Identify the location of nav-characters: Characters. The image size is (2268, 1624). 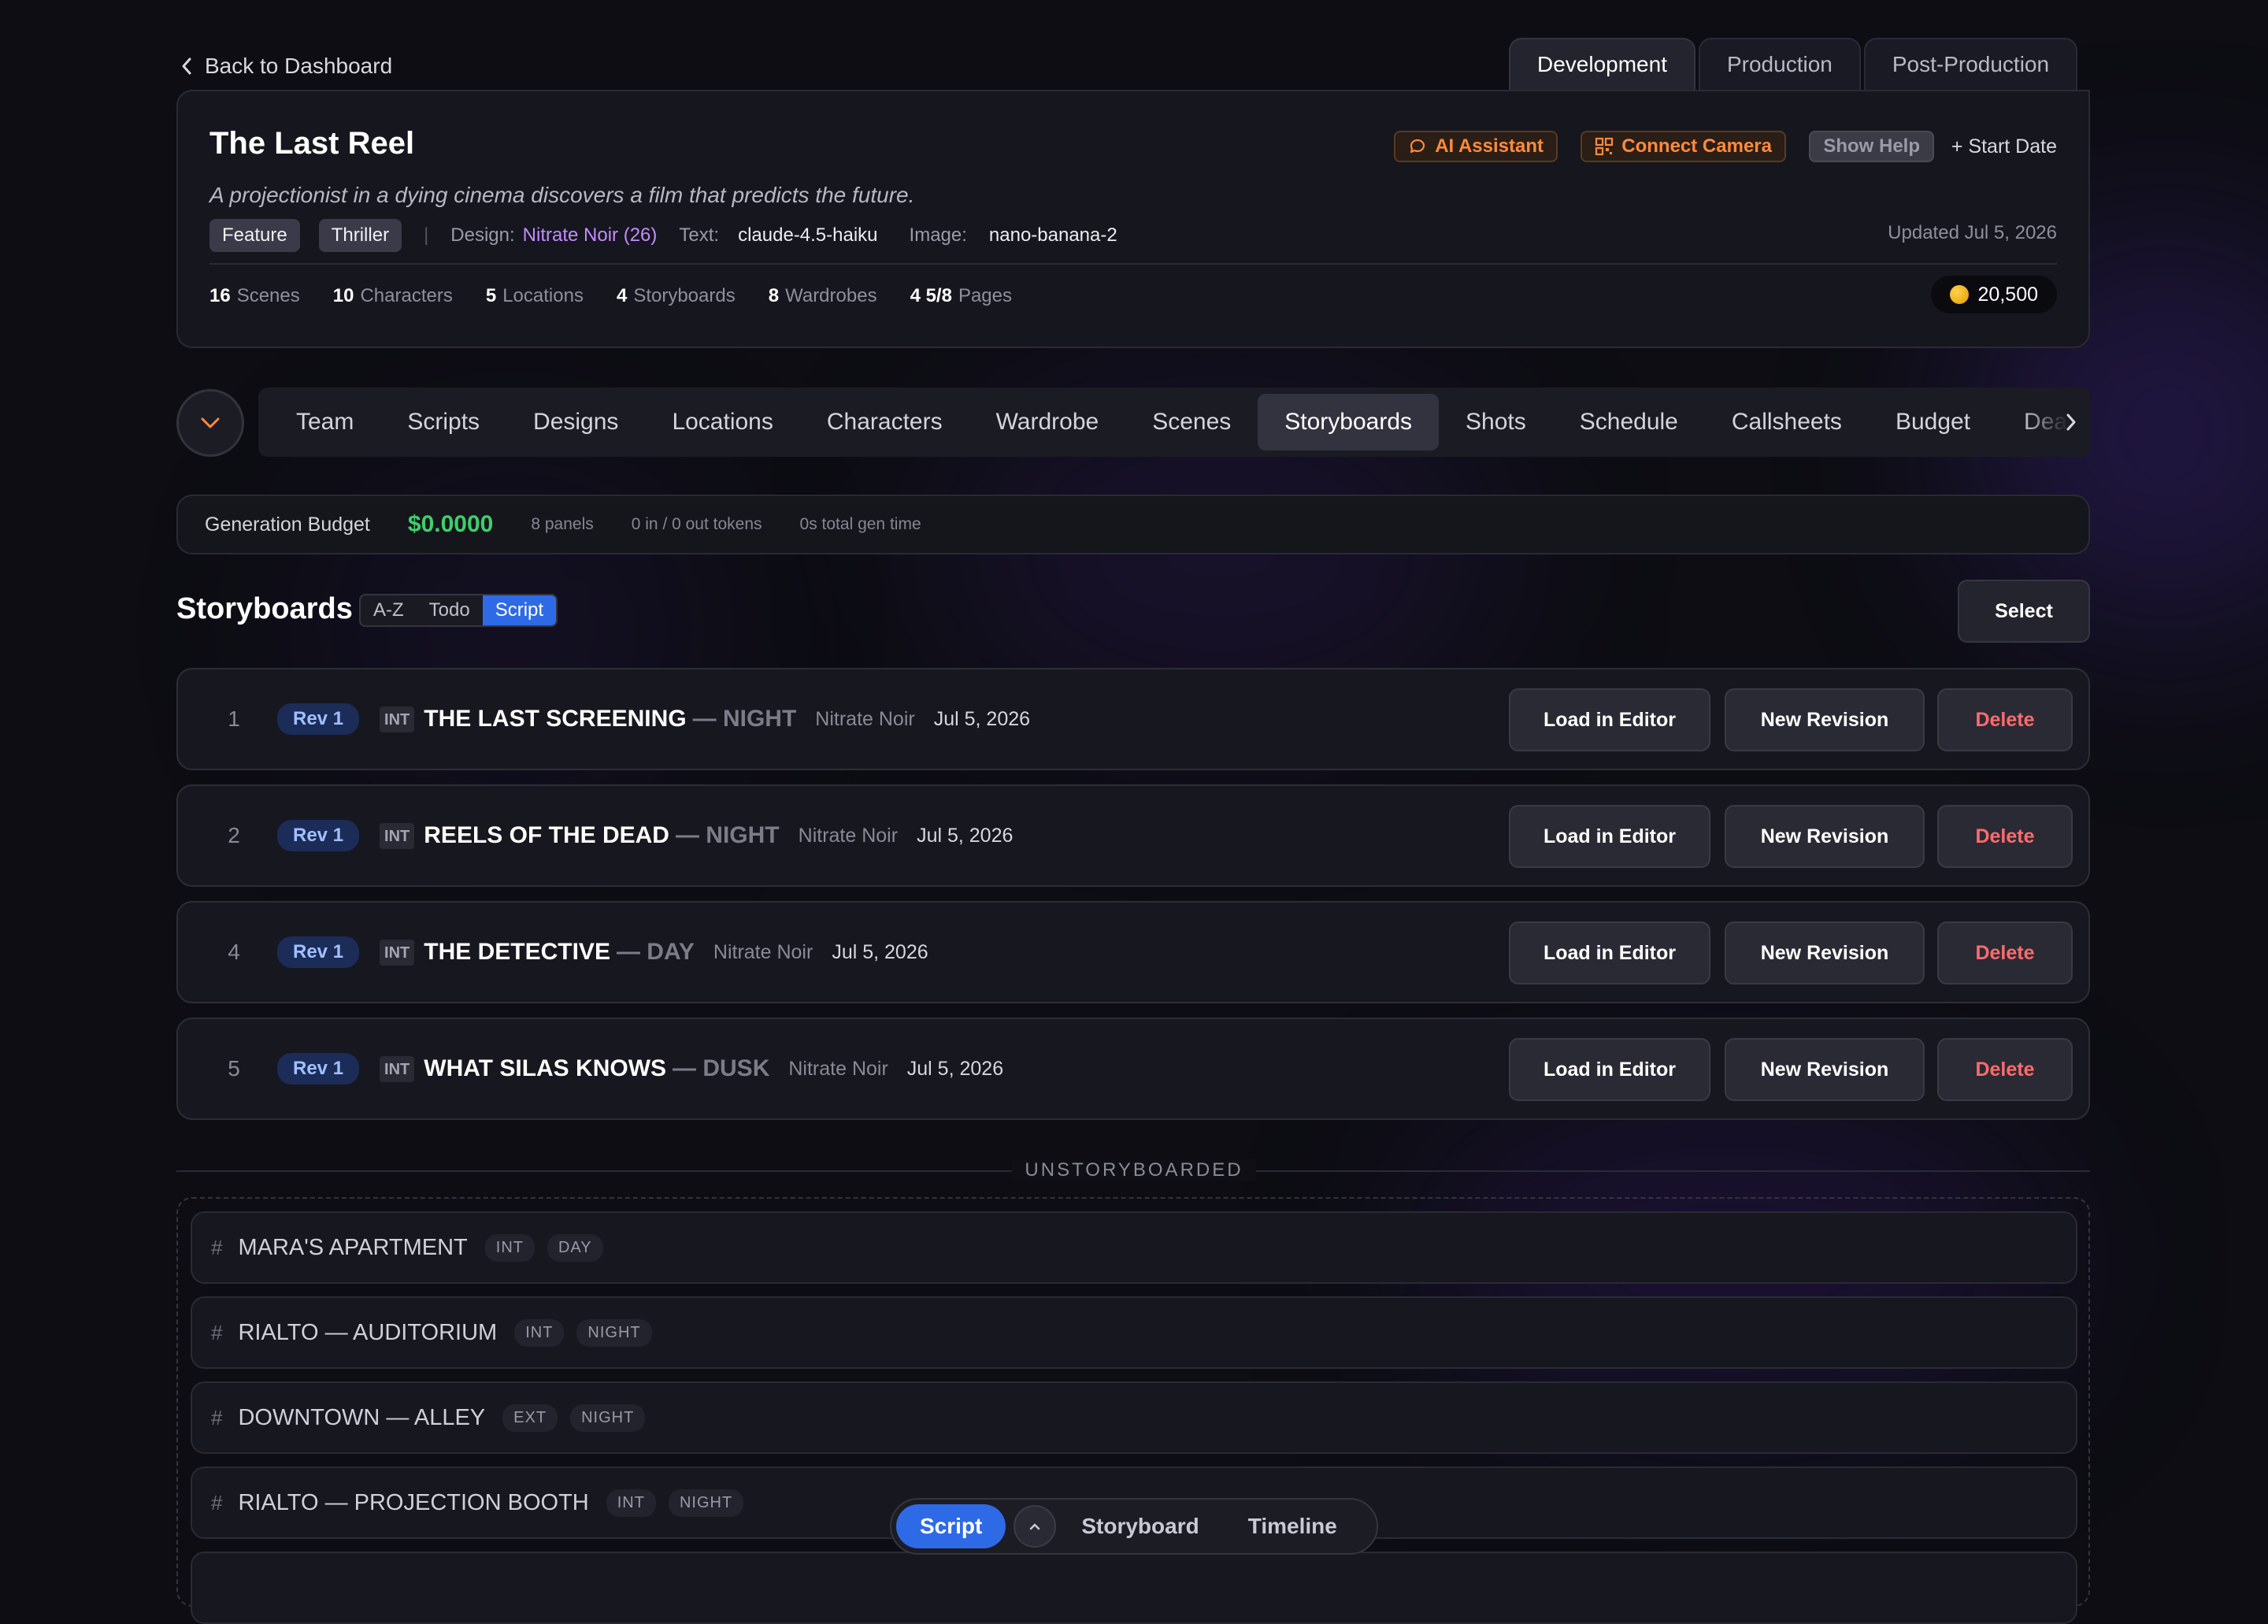
(884, 422).